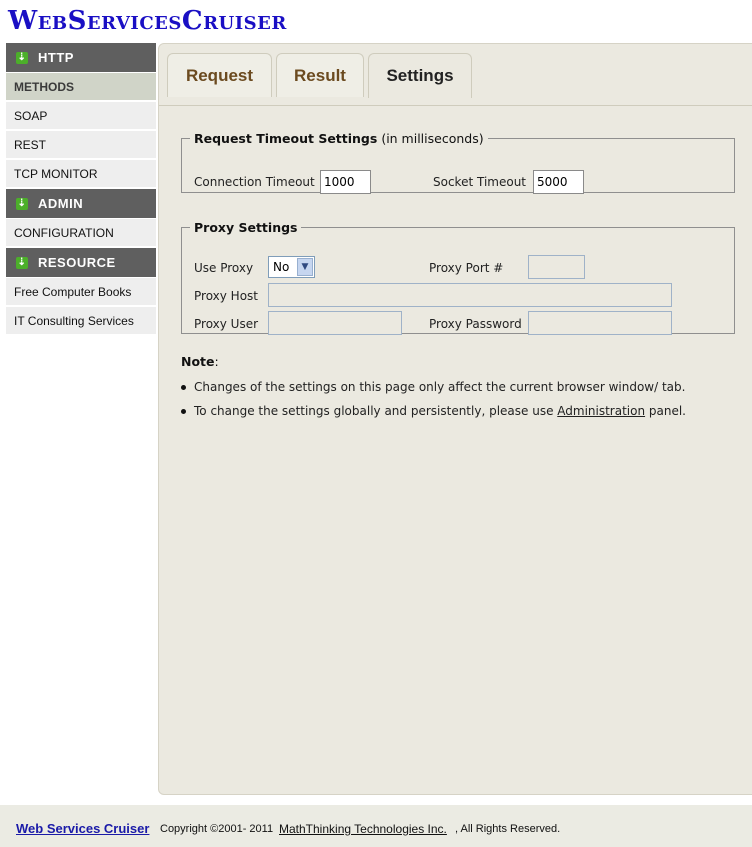  What do you see at coordinates (479, 182) in the screenshot?
I see `socket-timeout-label: Socket Timeout` at bounding box center [479, 182].